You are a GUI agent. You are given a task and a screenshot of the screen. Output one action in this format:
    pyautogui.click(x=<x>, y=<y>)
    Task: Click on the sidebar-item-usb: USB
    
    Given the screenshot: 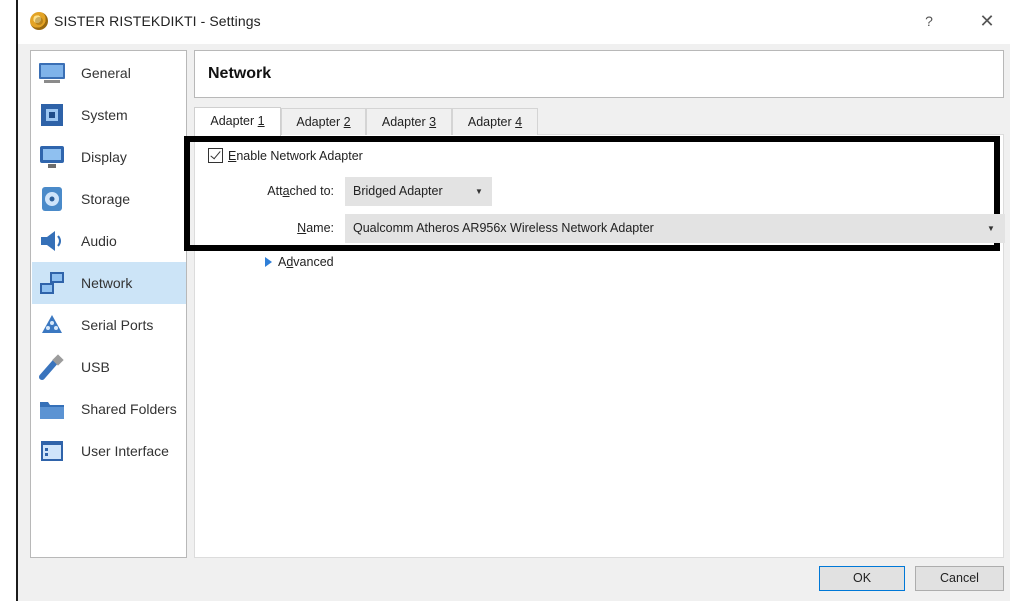 What is the action you would take?
    pyautogui.click(x=109, y=367)
    